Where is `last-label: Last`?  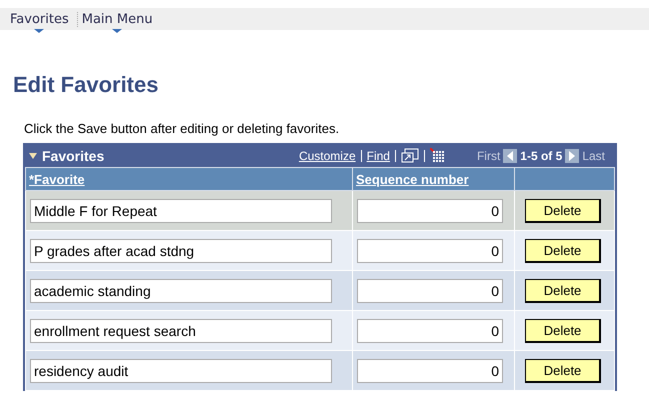 last-label: Last is located at coordinates (593, 156).